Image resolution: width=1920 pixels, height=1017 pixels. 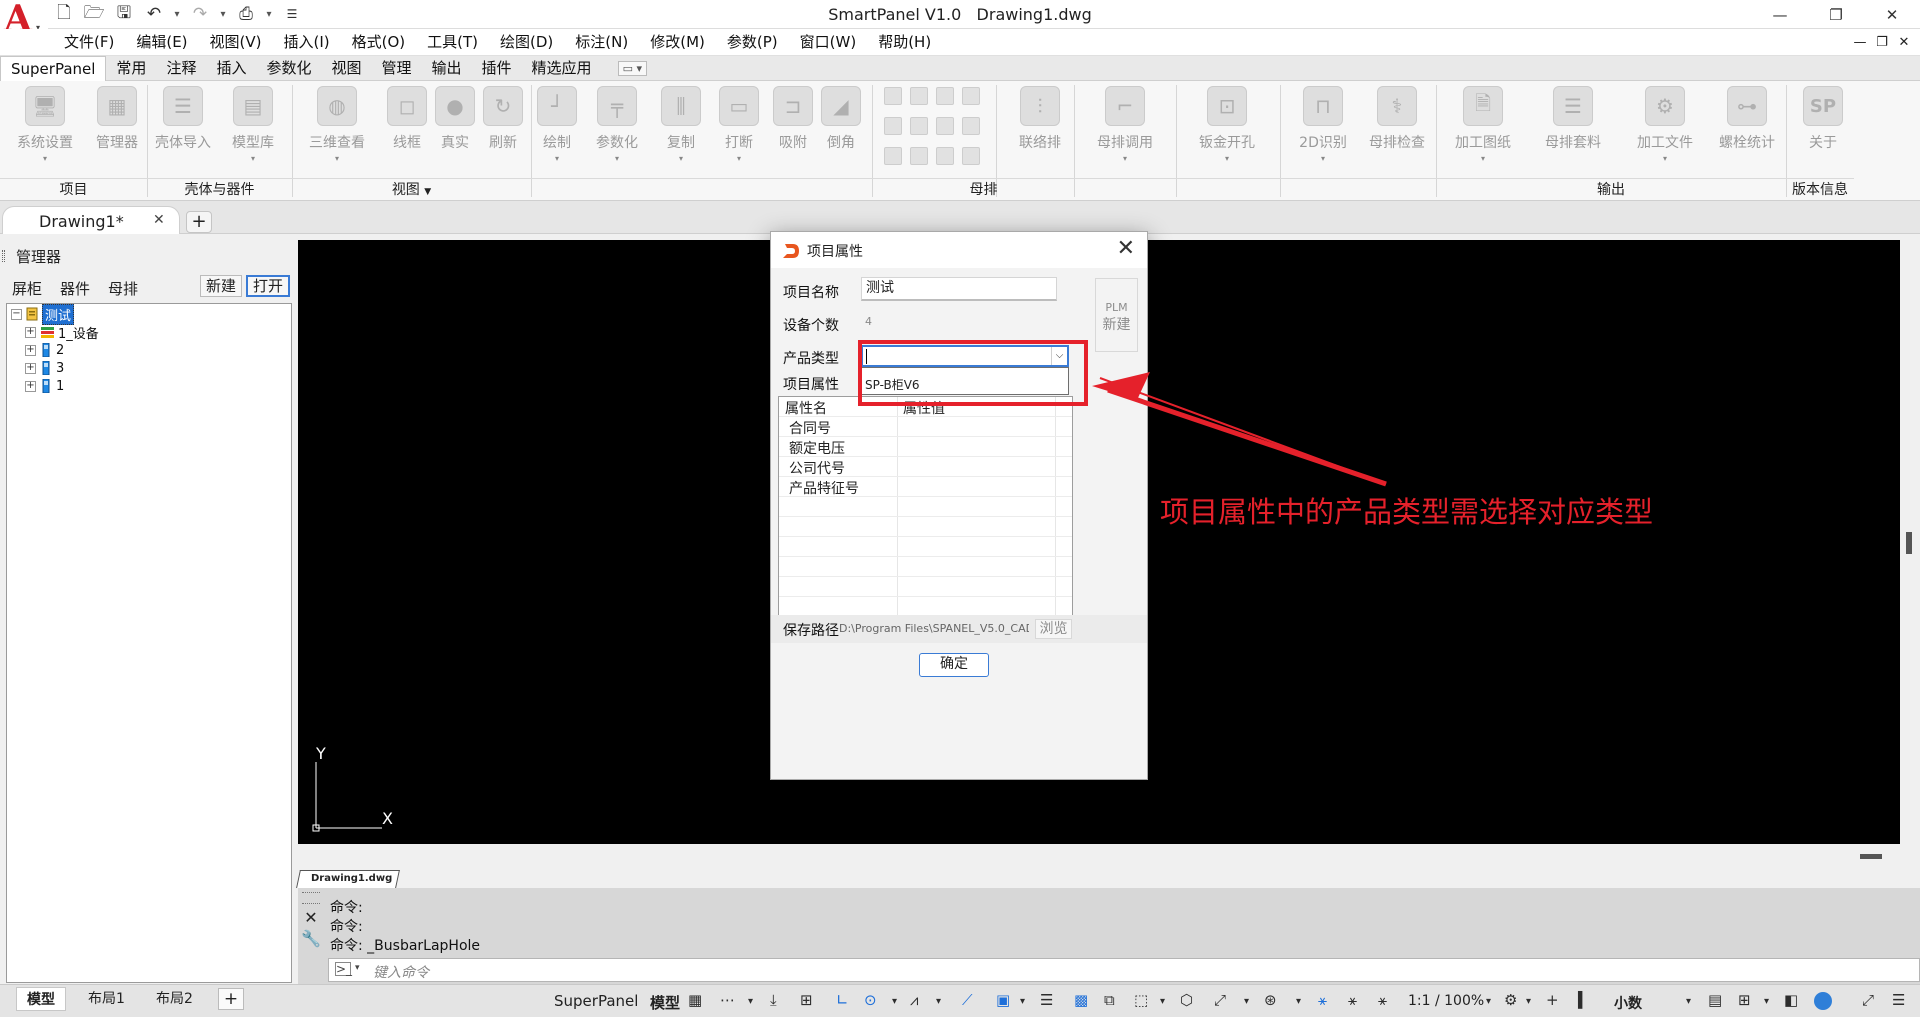 I want to click on transparency-icon: ▩, so click(x=1081, y=1000).